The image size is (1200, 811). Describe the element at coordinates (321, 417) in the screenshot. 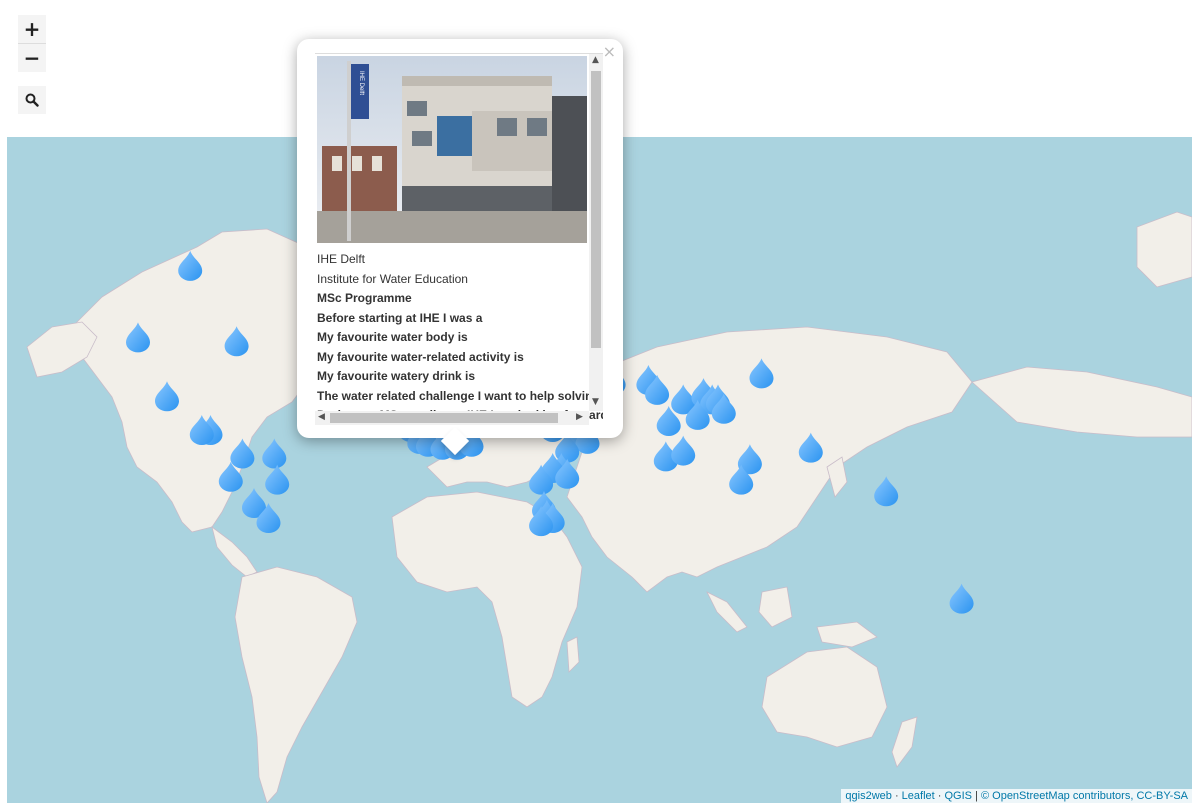

I see `scroll-left-arrow-icon: ◀` at that location.